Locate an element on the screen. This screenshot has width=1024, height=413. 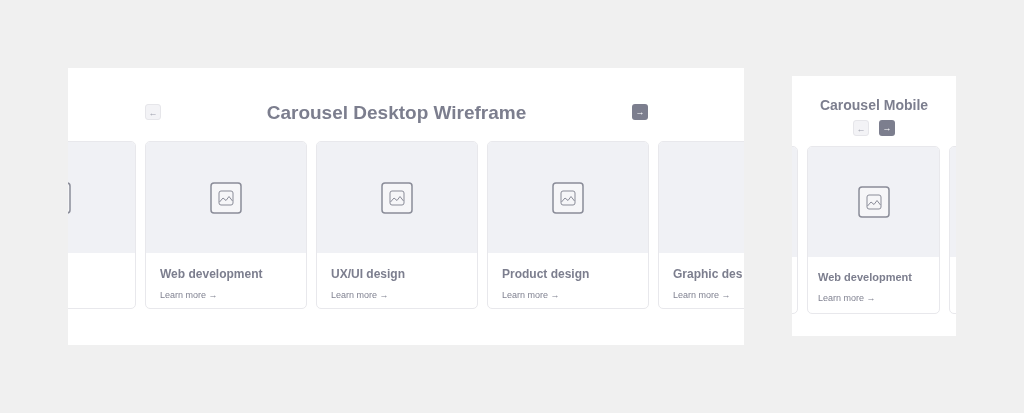
card-title: UX/UI design is located at coordinates (368, 274).